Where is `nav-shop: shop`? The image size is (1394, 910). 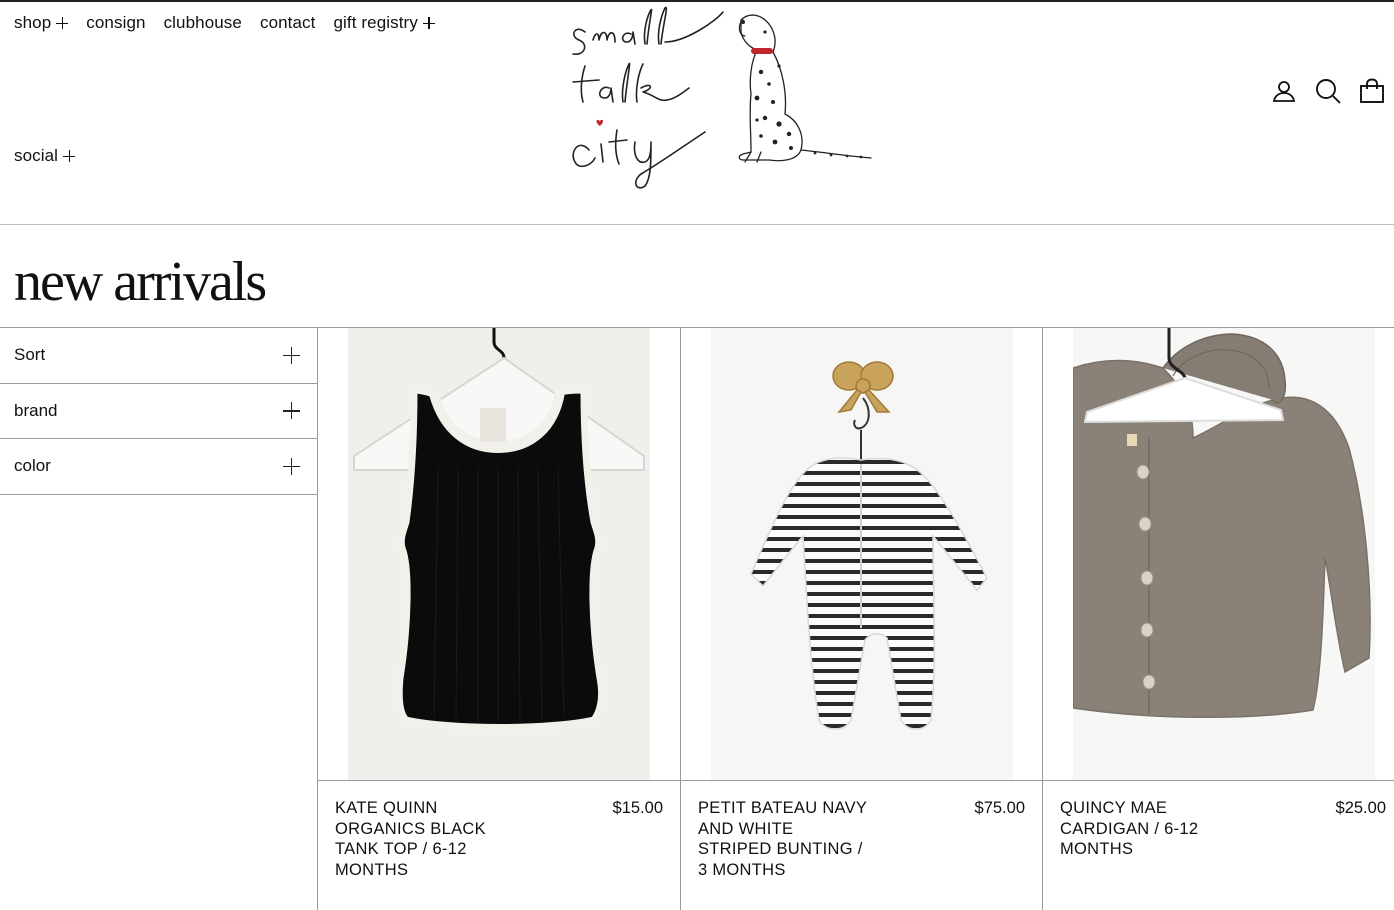 nav-shop: shop is located at coordinates (41, 23).